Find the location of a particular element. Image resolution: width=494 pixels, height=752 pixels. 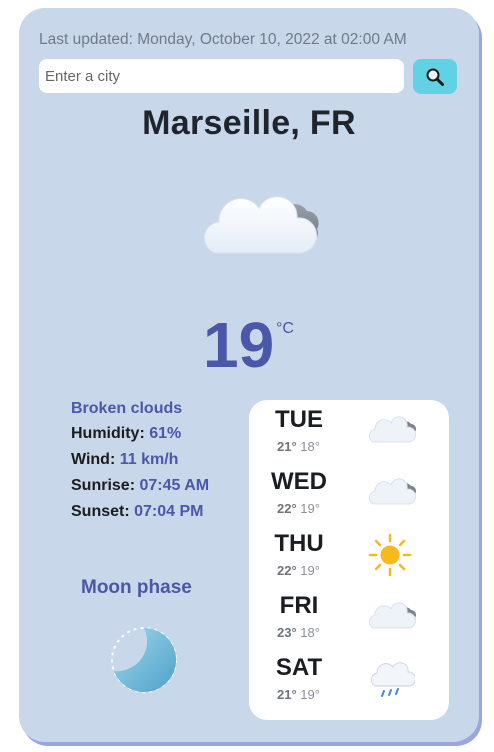

forecast-day: TUE 21° 18° is located at coordinates (349, 437).